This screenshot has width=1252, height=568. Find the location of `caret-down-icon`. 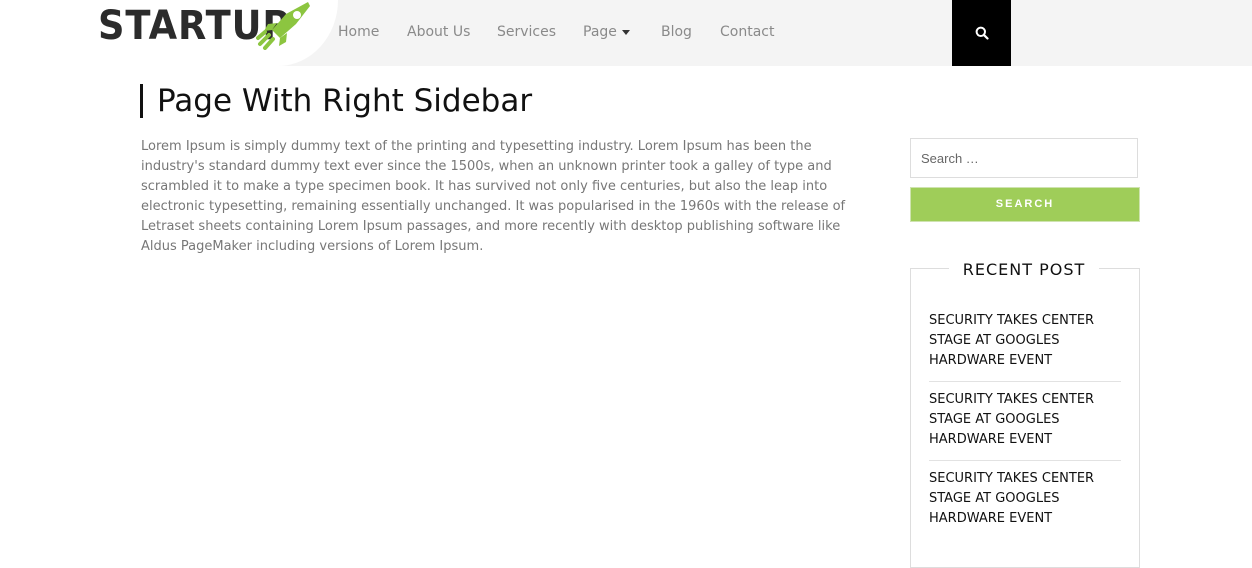

caret-down-icon is located at coordinates (625, 32).